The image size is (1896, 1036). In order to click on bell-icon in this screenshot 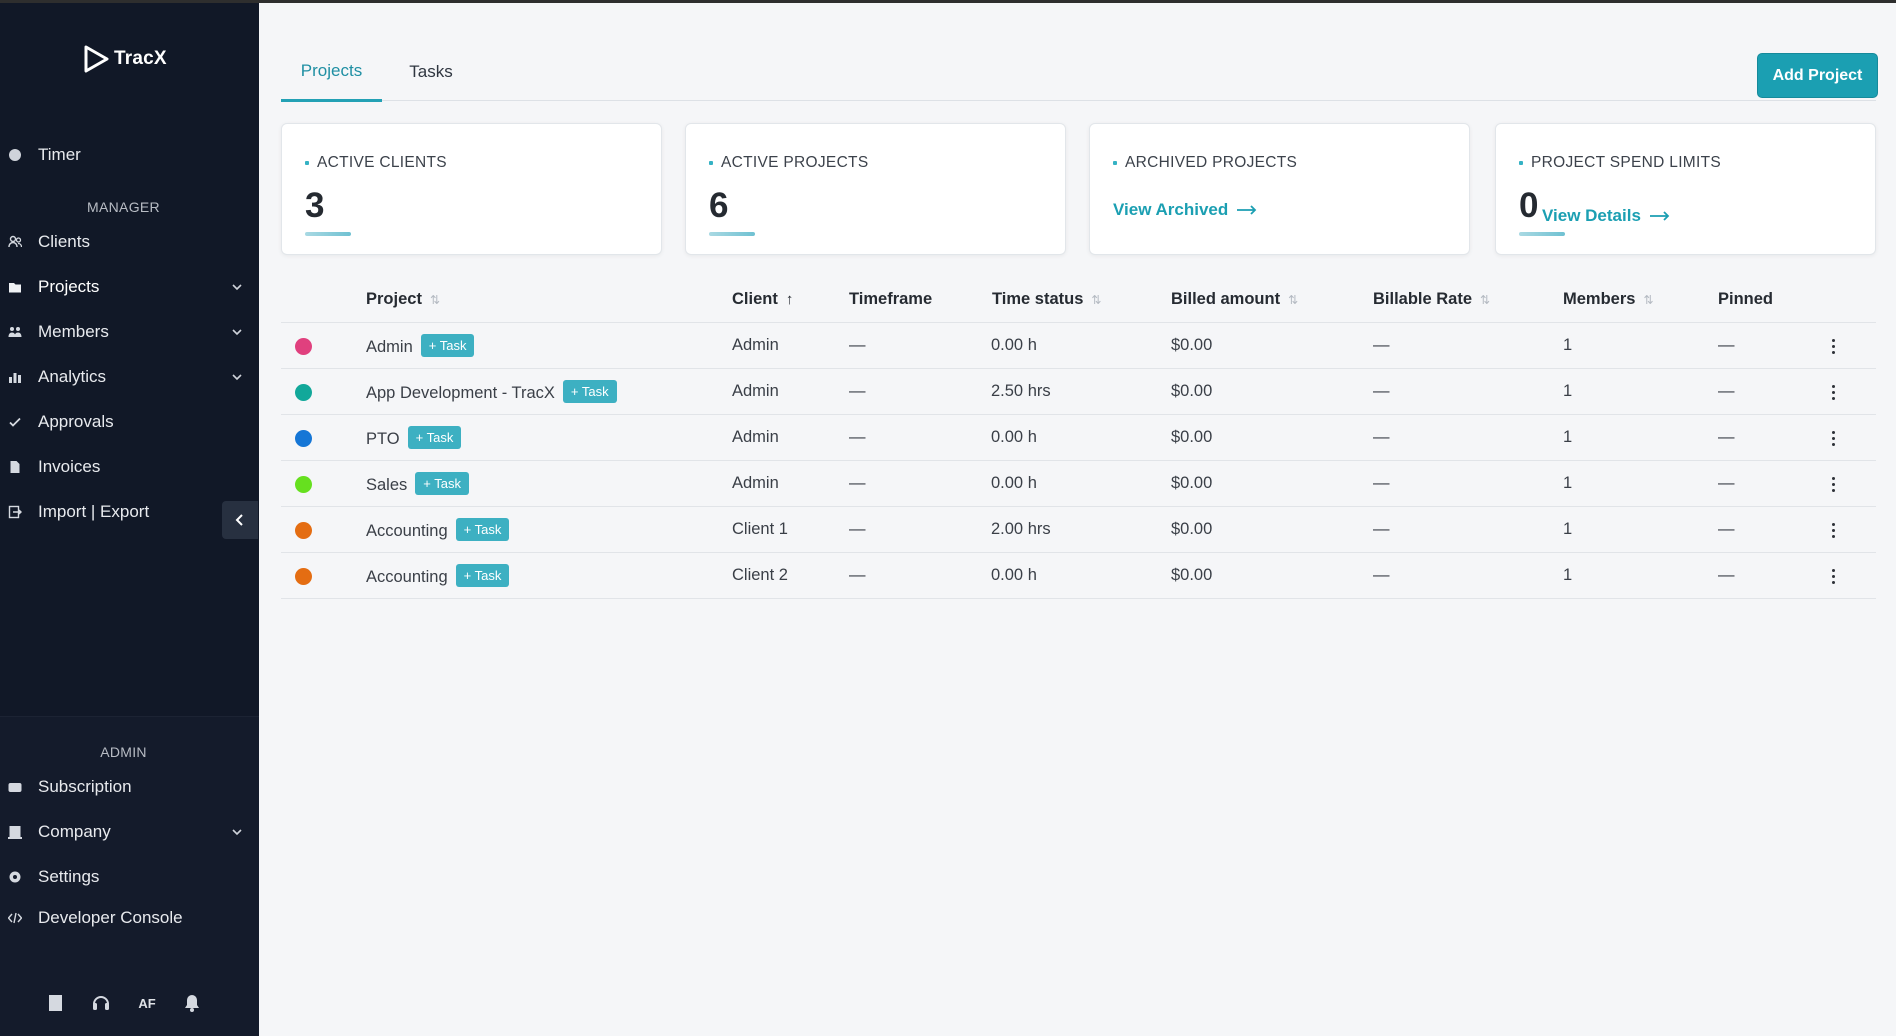, I will do `click(192, 1003)`.